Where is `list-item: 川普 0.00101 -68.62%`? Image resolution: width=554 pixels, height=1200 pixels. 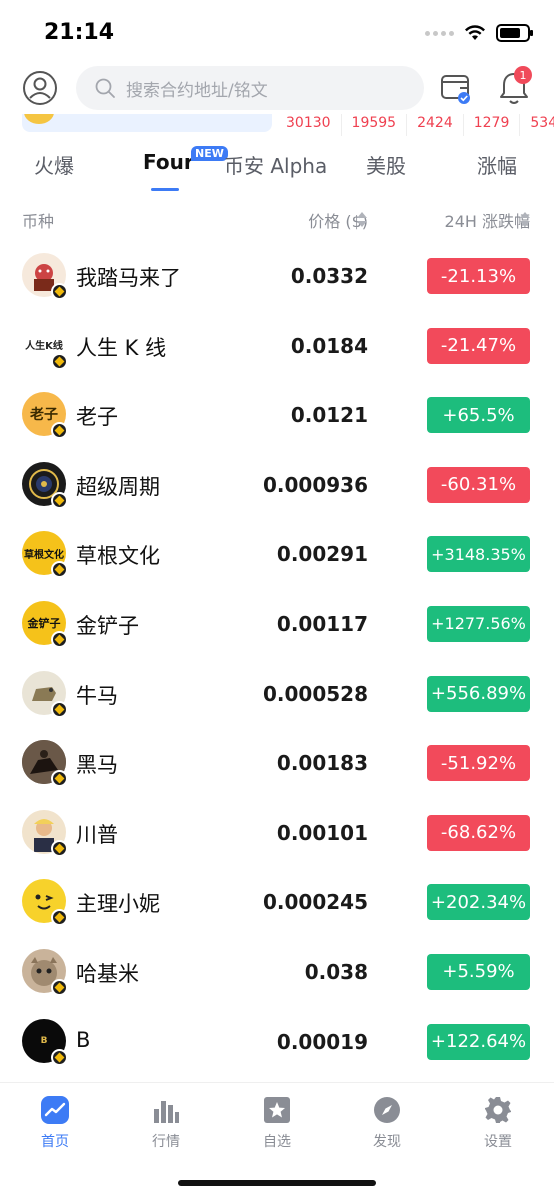 list-item: 川普 0.00101 -68.62% is located at coordinates (277, 832).